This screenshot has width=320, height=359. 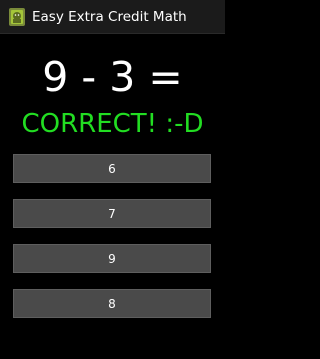 What do you see at coordinates (112, 303) in the screenshot?
I see `answer-button-4: 8` at bounding box center [112, 303].